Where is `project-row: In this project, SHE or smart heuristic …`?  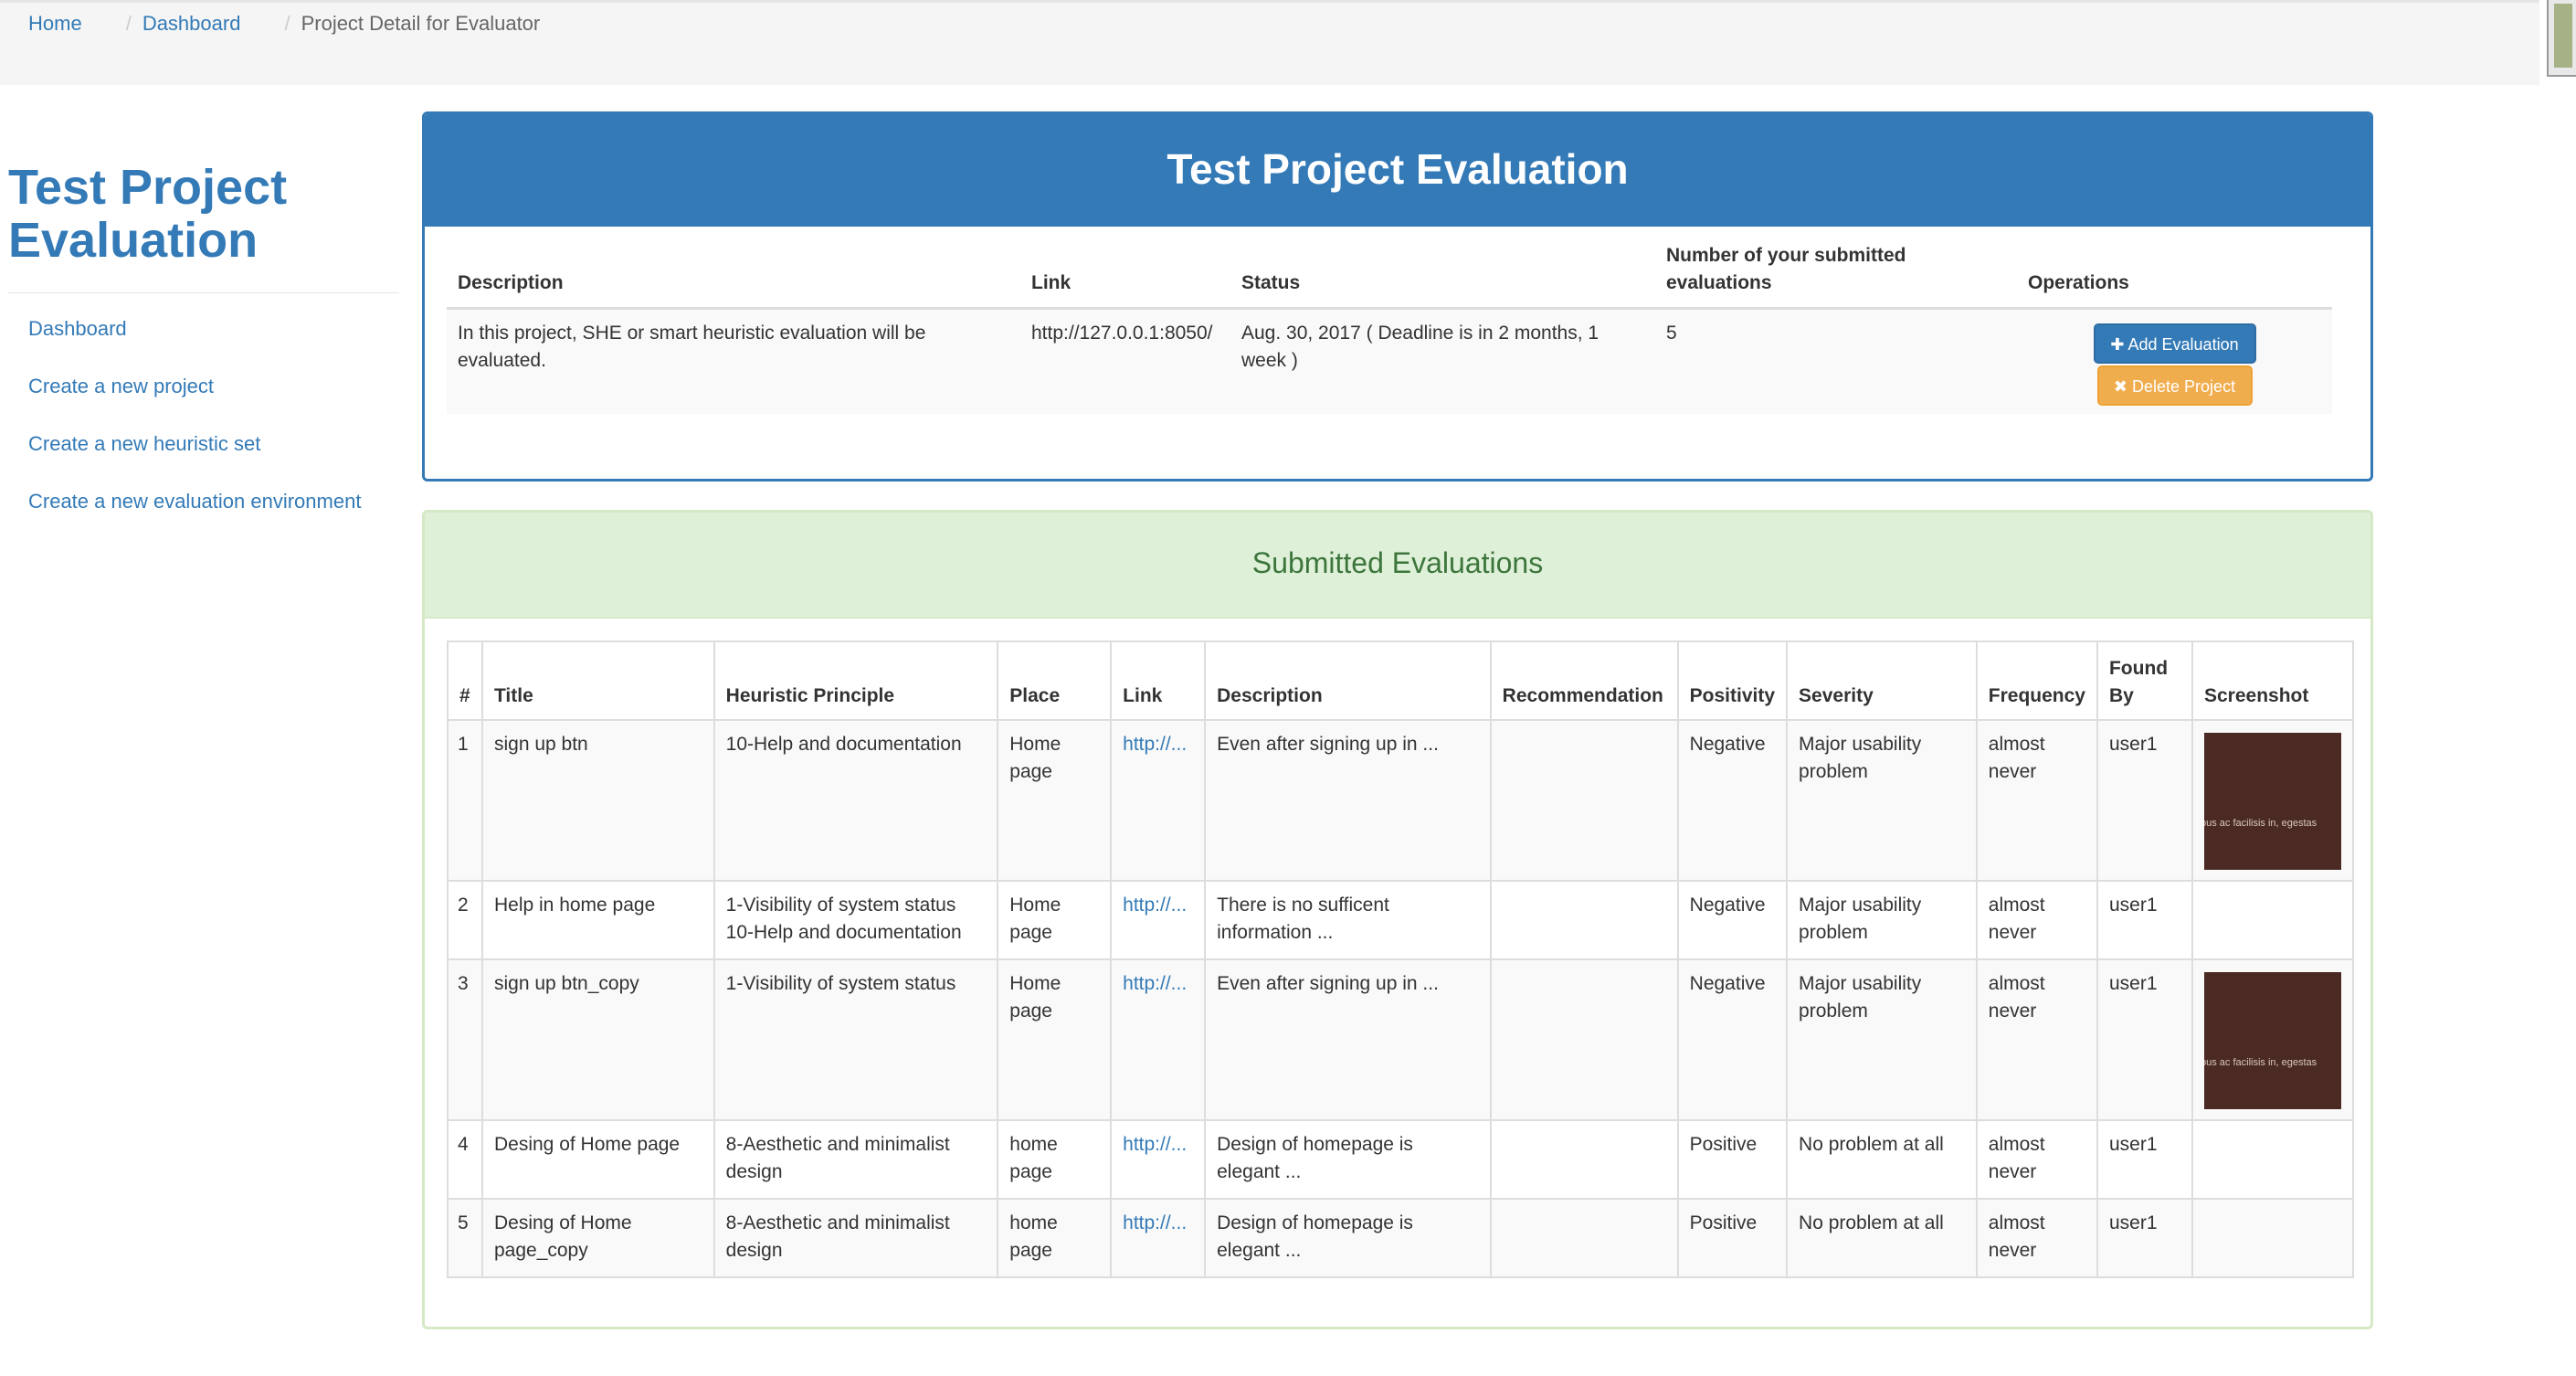
project-row: In this project, SHE or smart heuristic … is located at coordinates (1389, 361).